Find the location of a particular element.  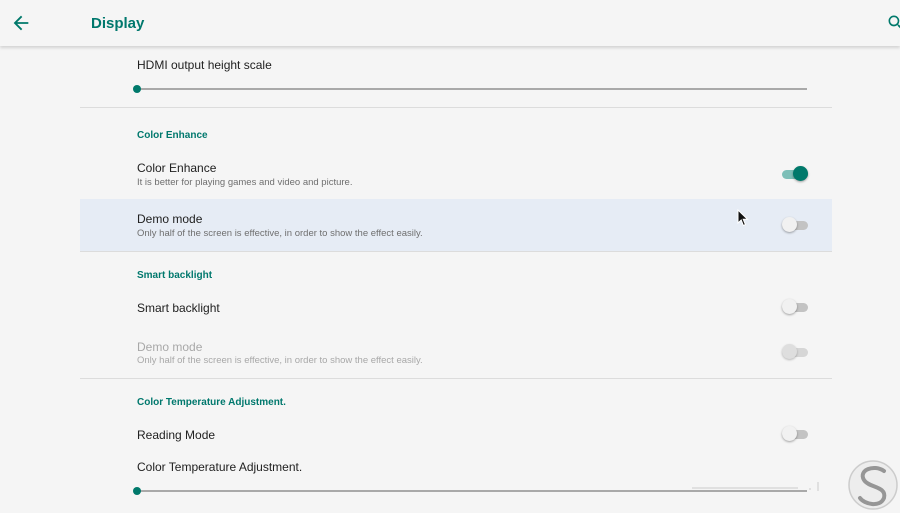

color-enhance-switch is located at coordinates (795, 174).